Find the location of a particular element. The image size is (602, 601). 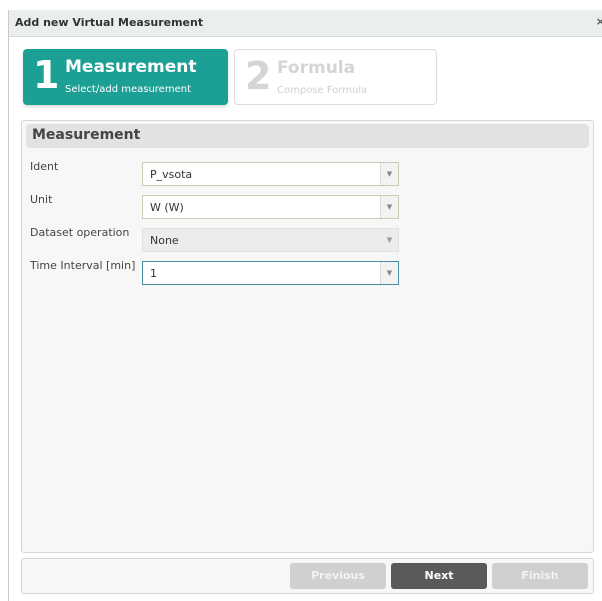

step-name: Formula is located at coordinates (316, 68).